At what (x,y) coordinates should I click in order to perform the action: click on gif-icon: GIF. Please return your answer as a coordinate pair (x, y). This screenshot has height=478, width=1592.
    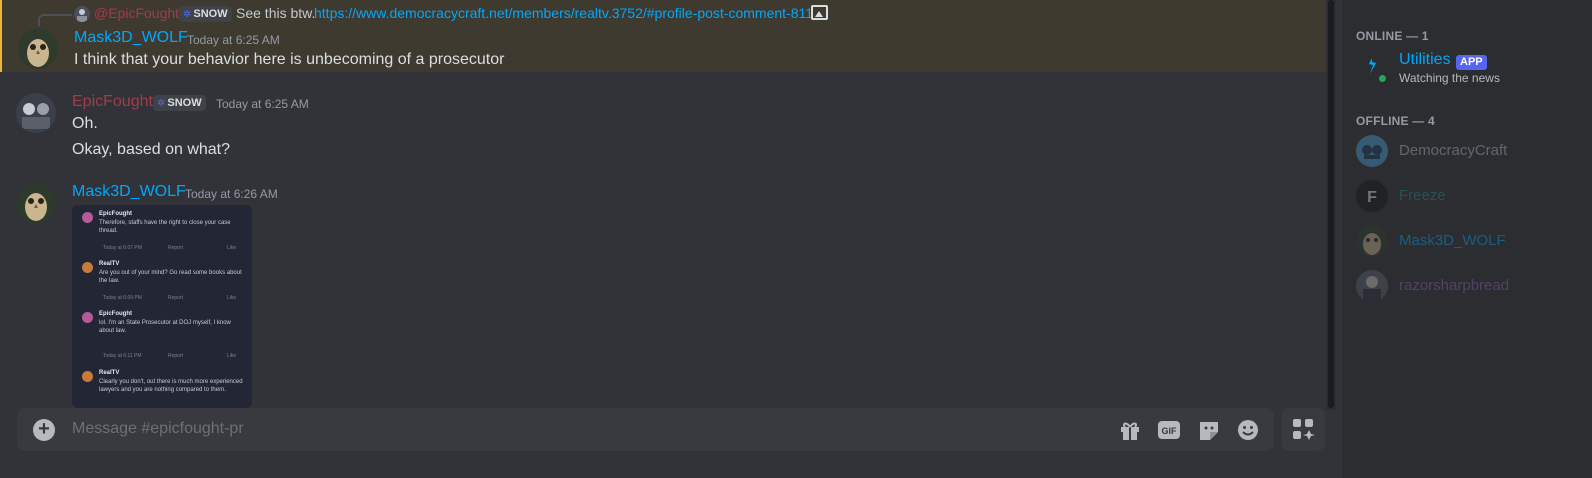
    Looking at the image, I should click on (1169, 430).